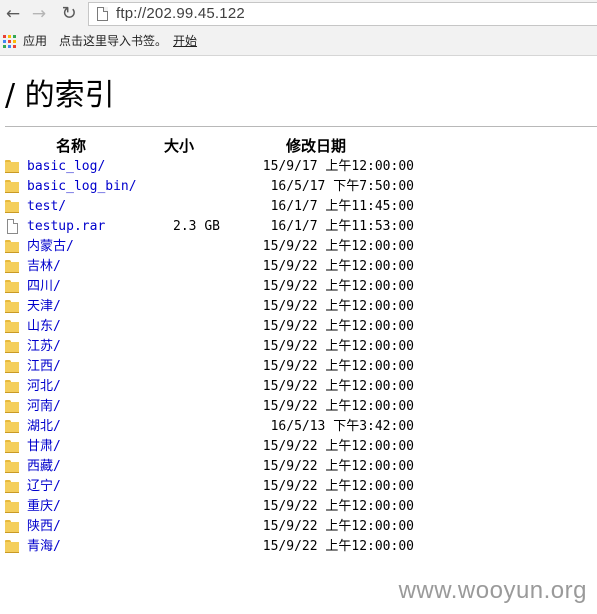  Describe the element at coordinates (44, 487) in the screenshot. I see `folder-link: 辽宁/` at that location.